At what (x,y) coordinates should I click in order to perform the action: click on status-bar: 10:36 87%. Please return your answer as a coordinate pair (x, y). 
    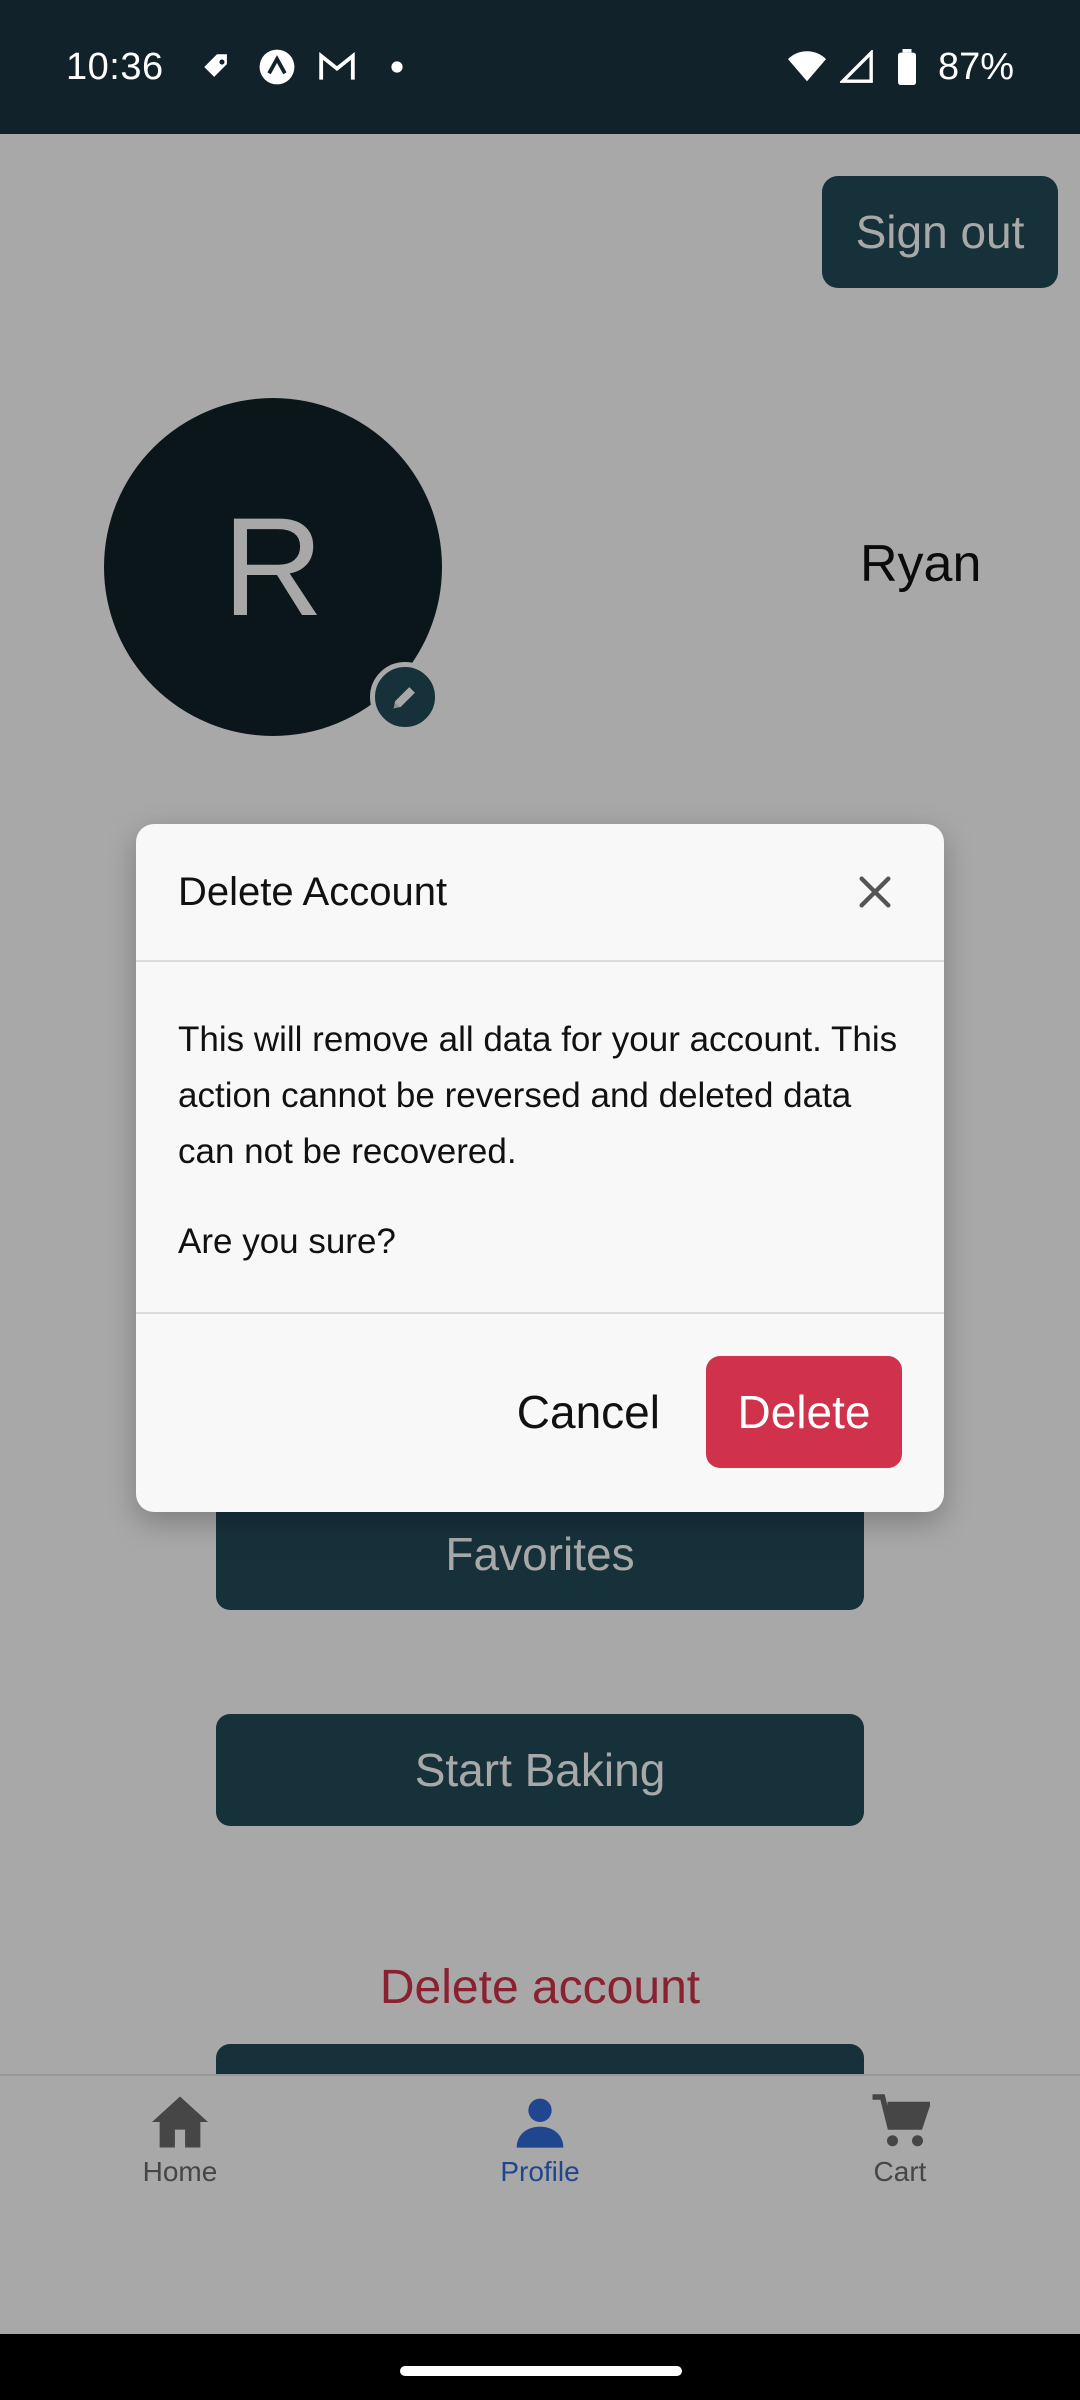
    Looking at the image, I should click on (540, 67).